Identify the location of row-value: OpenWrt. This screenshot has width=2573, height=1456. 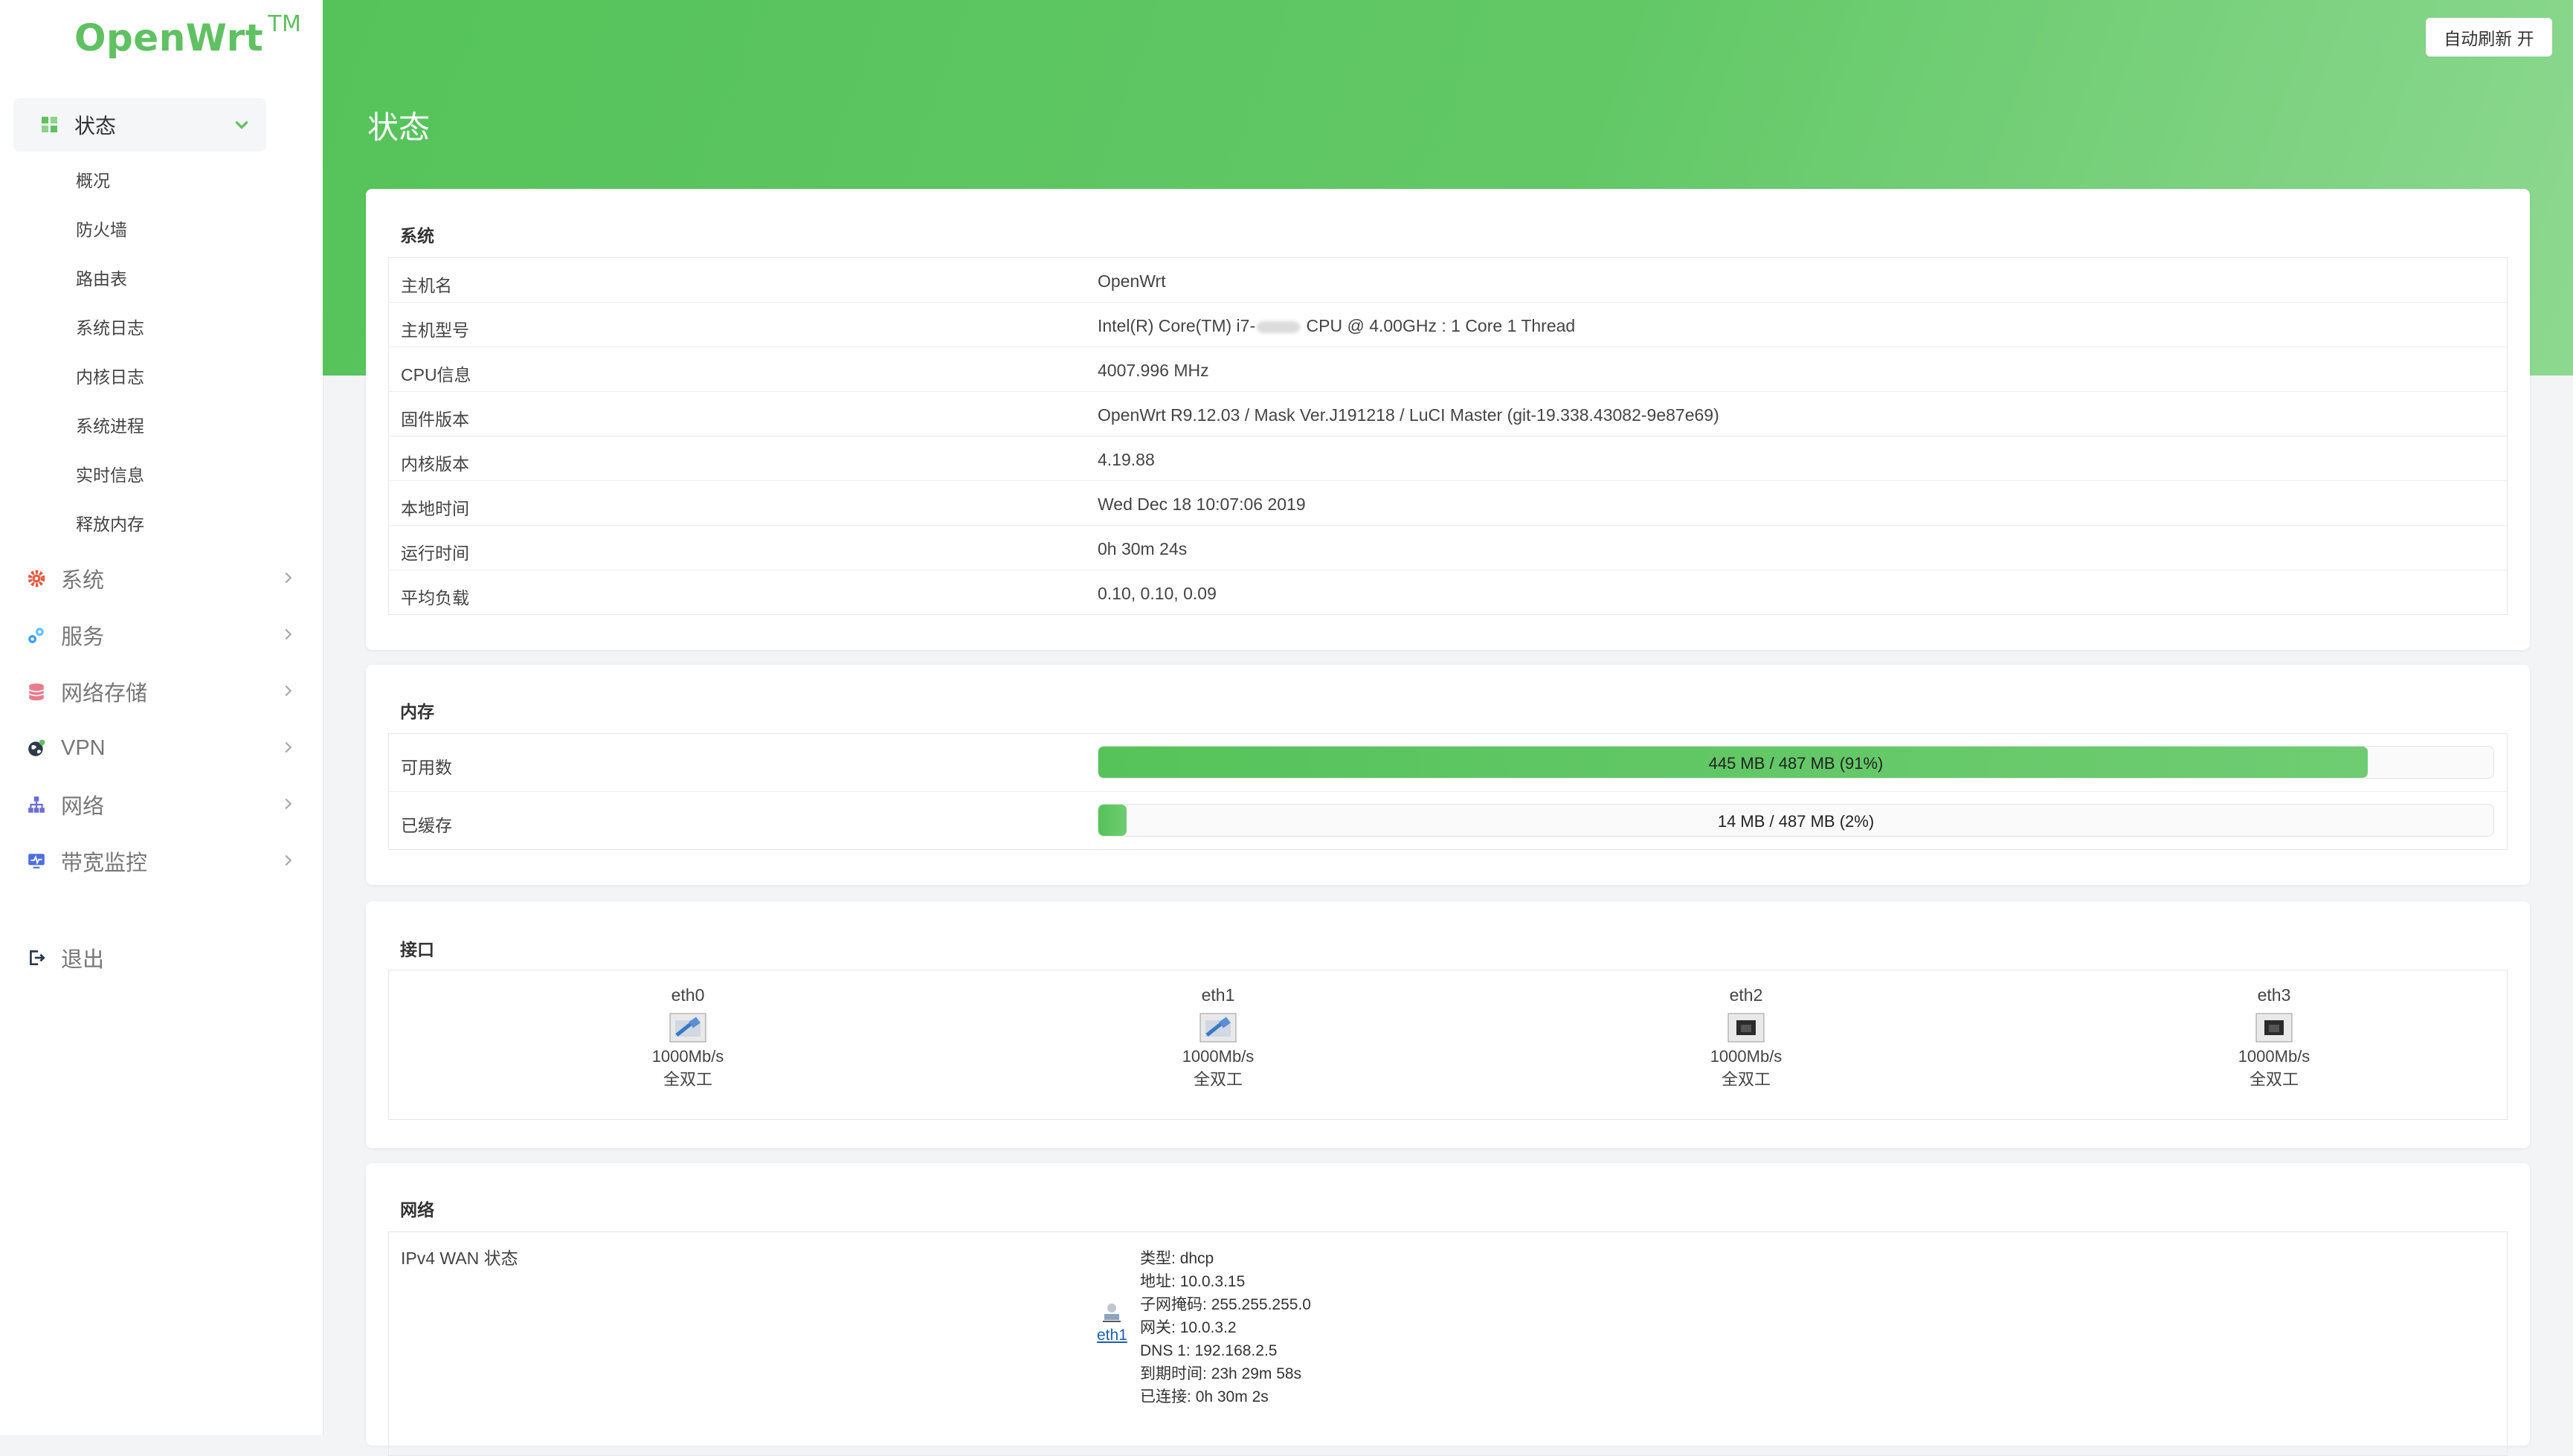
(1132, 281).